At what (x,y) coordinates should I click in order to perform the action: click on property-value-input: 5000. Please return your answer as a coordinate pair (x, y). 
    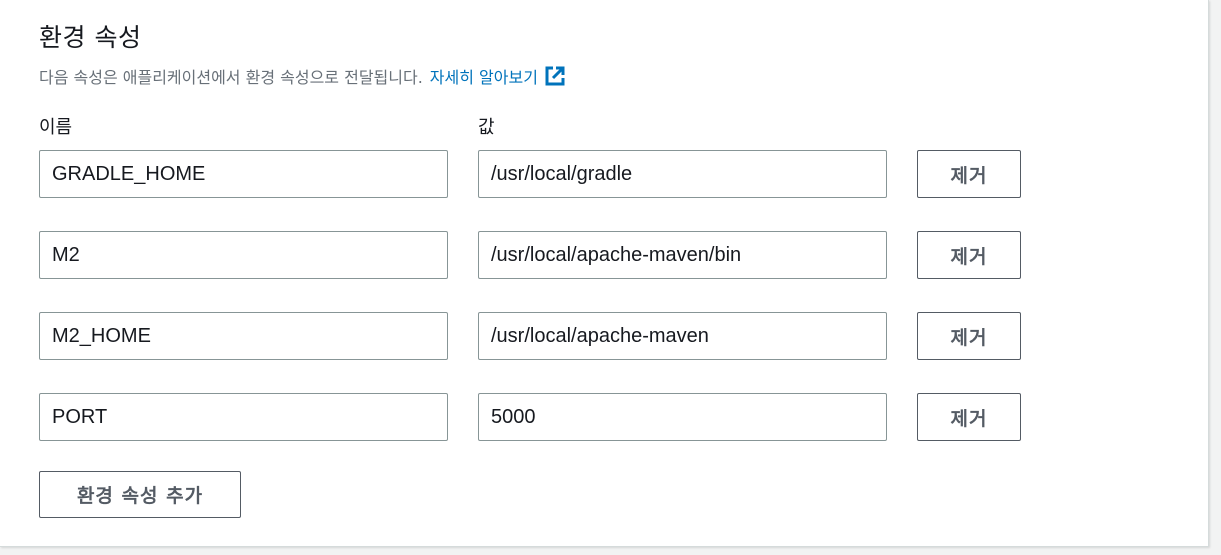
    Looking at the image, I should click on (682, 417).